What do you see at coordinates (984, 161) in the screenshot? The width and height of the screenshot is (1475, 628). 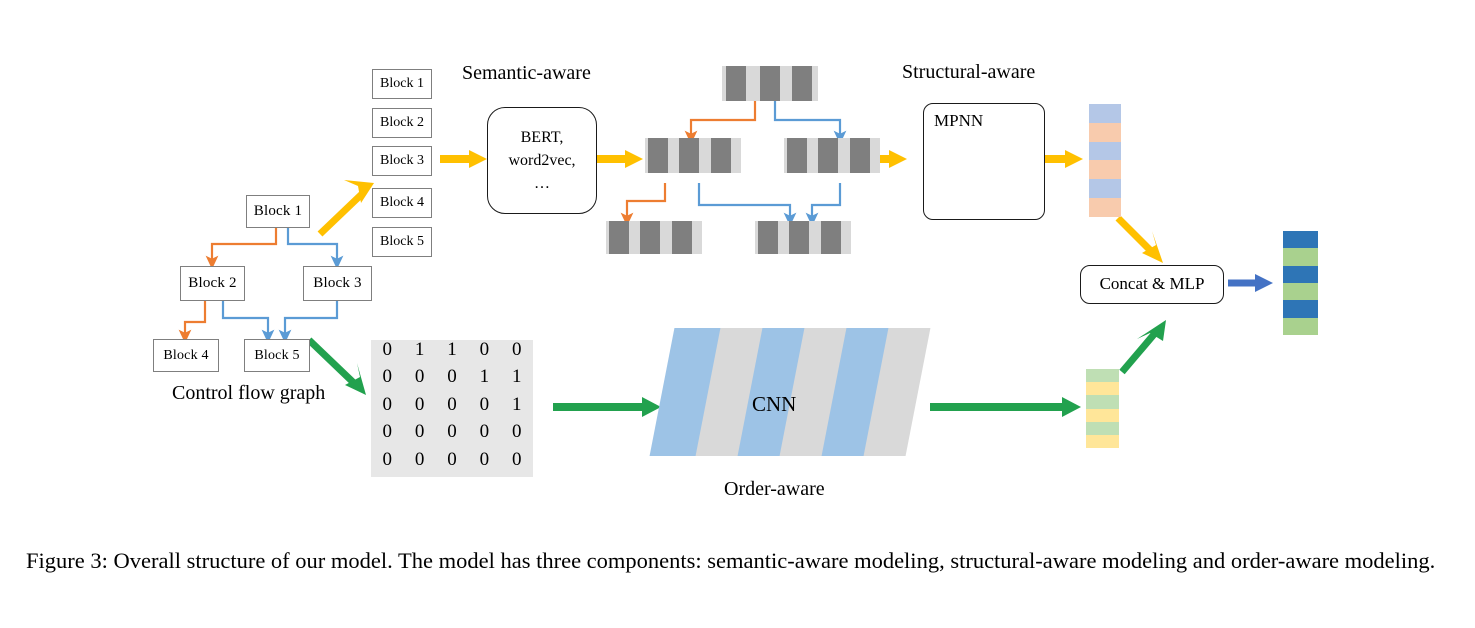 I see `mpnn-module-box: MPNN` at bounding box center [984, 161].